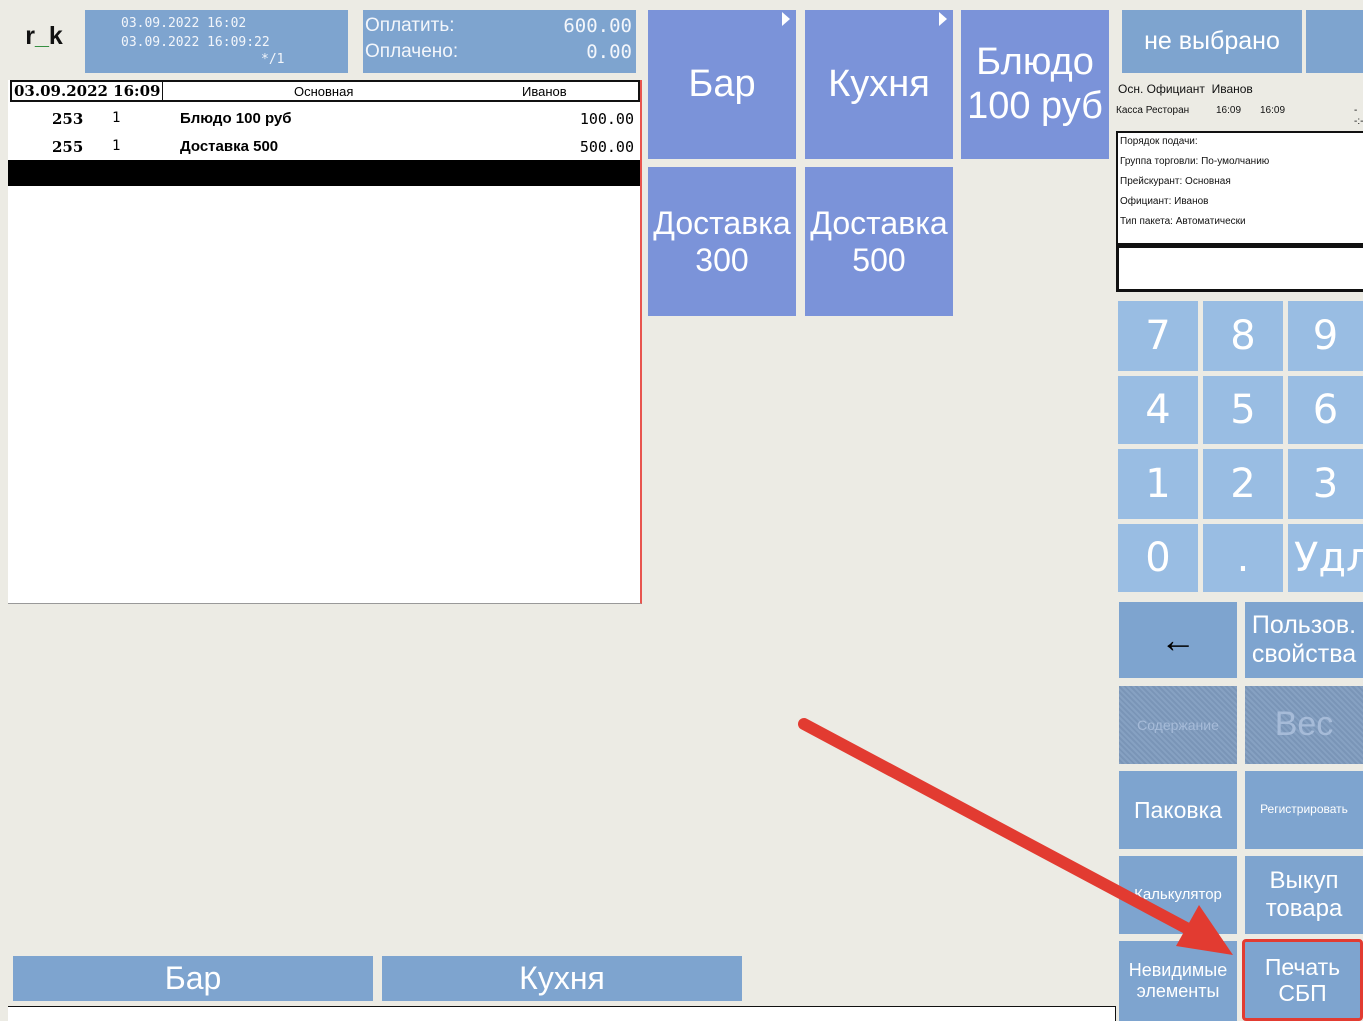 Image resolution: width=1363 pixels, height=1021 pixels. Describe the element at coordinates (1158, 410) in the screenshot. I see `key-4: 4` at that location.